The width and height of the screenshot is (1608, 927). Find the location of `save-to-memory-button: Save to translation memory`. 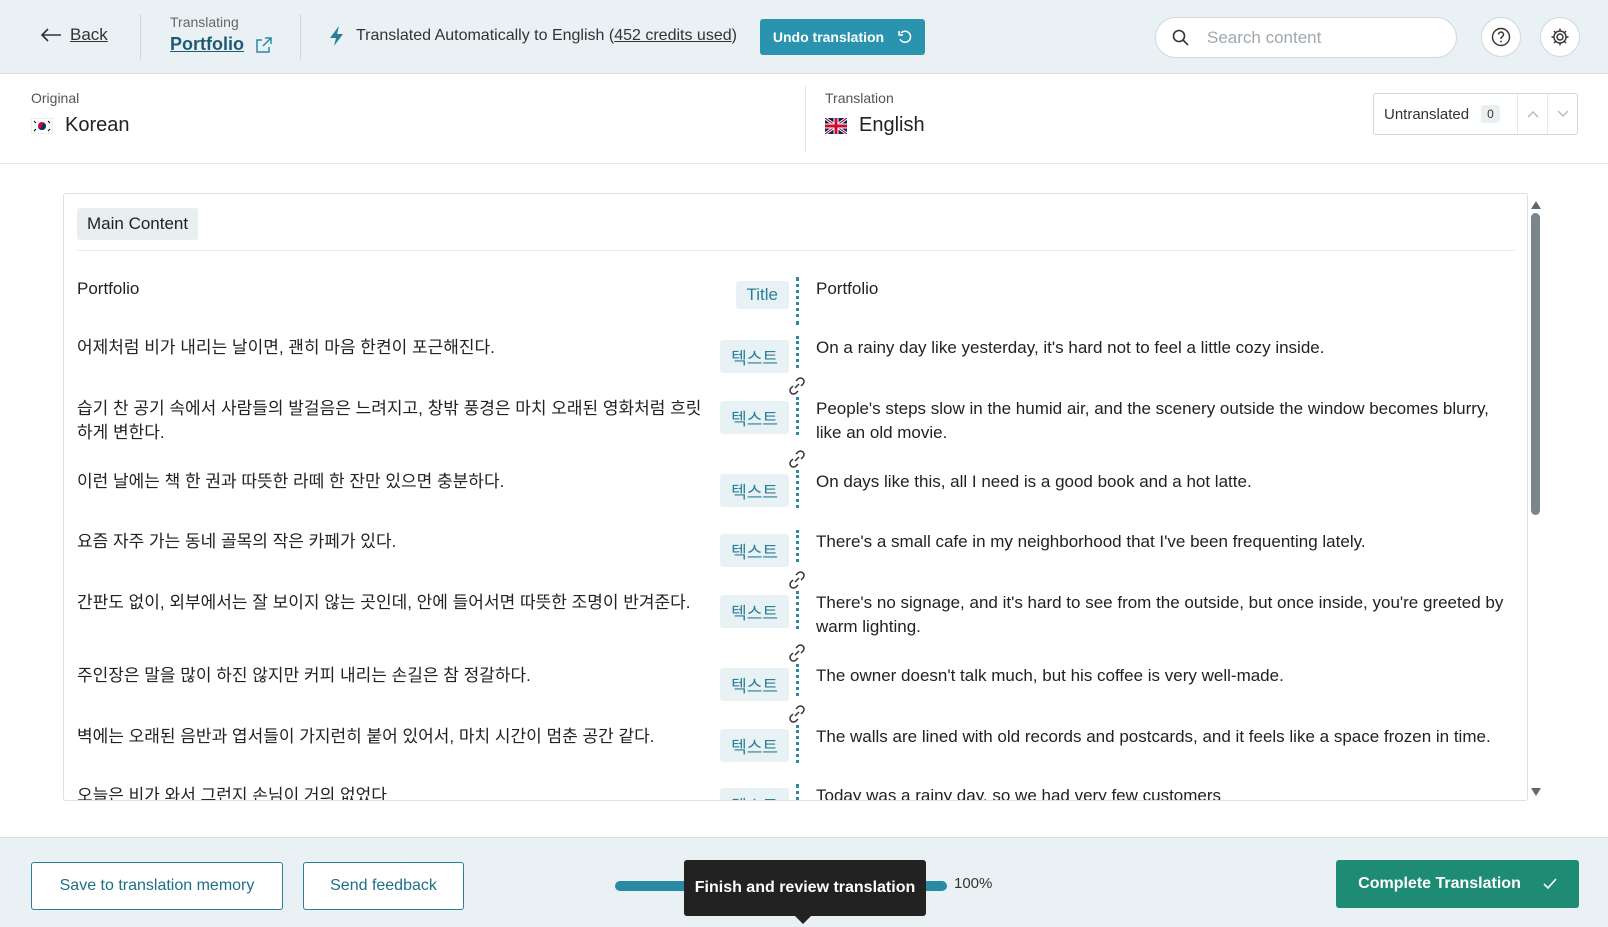

save-to-memory-button: Save to translation memory is located at coordinates (157, 886).